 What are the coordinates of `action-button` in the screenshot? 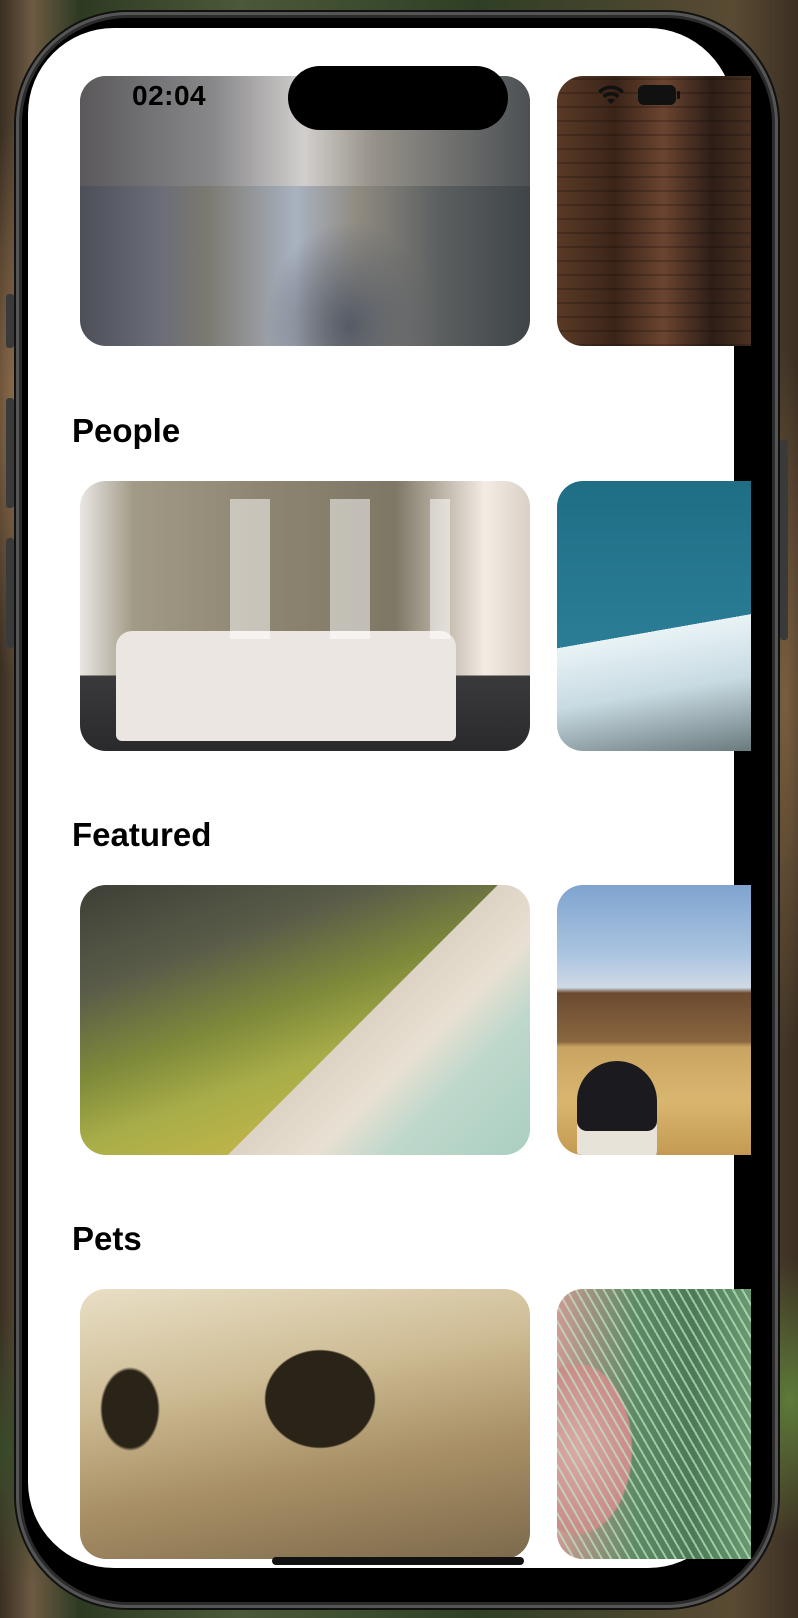 It's located at (10, 321).